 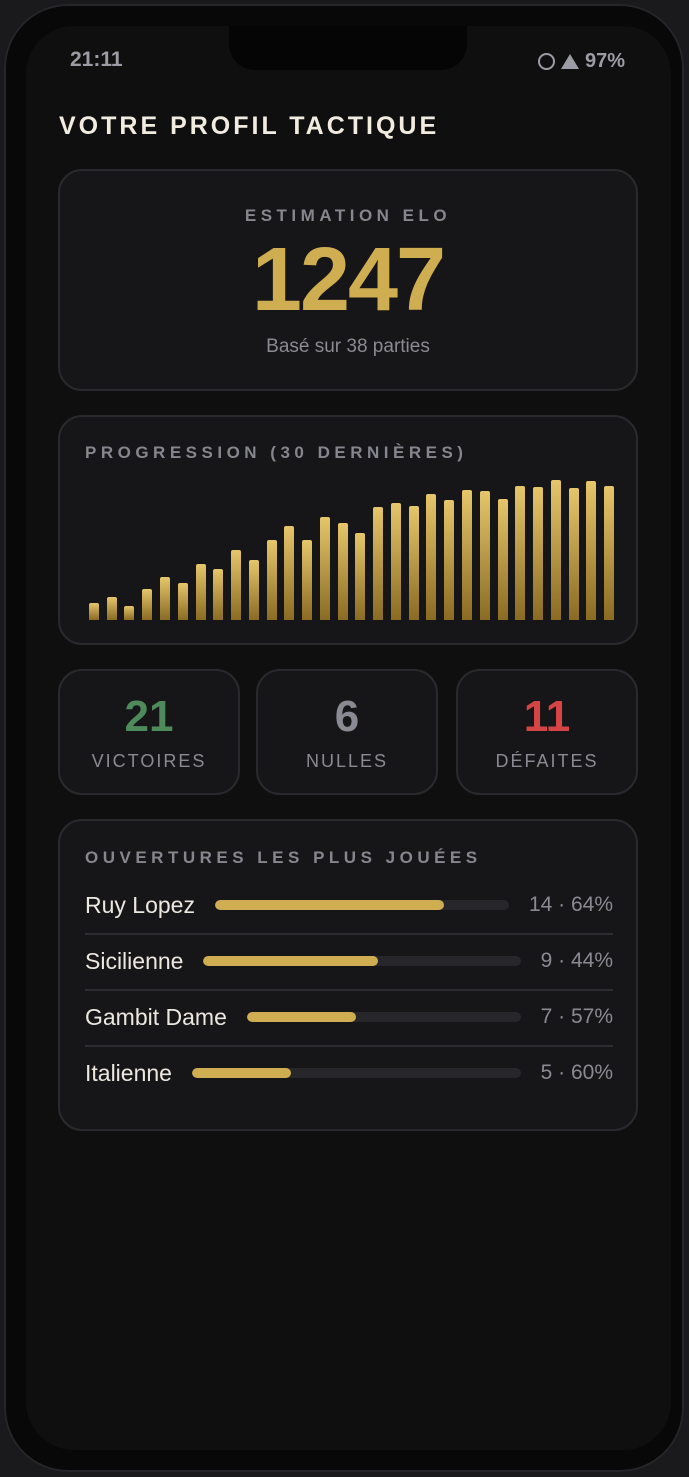 I want to click on elo-value: 1247, so click(x=348, y=280).